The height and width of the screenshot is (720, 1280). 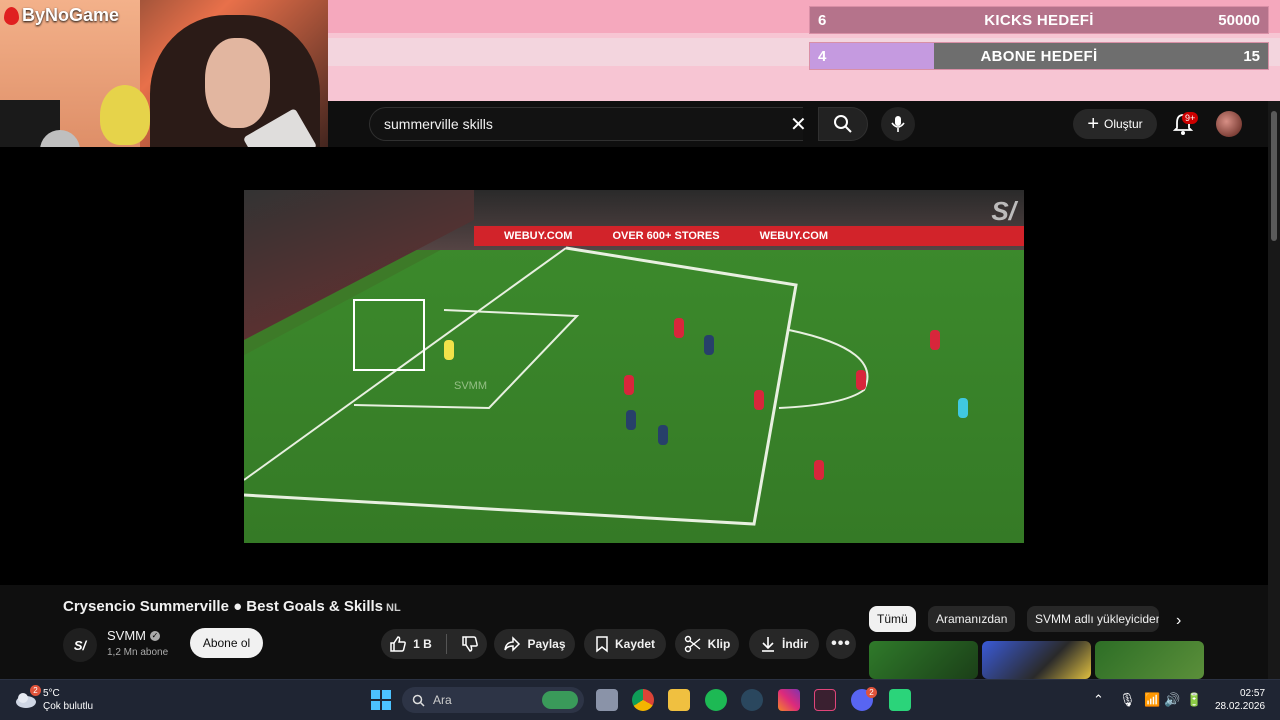 I want to click on share-label: Paylaş, so click(x=546, y=644).